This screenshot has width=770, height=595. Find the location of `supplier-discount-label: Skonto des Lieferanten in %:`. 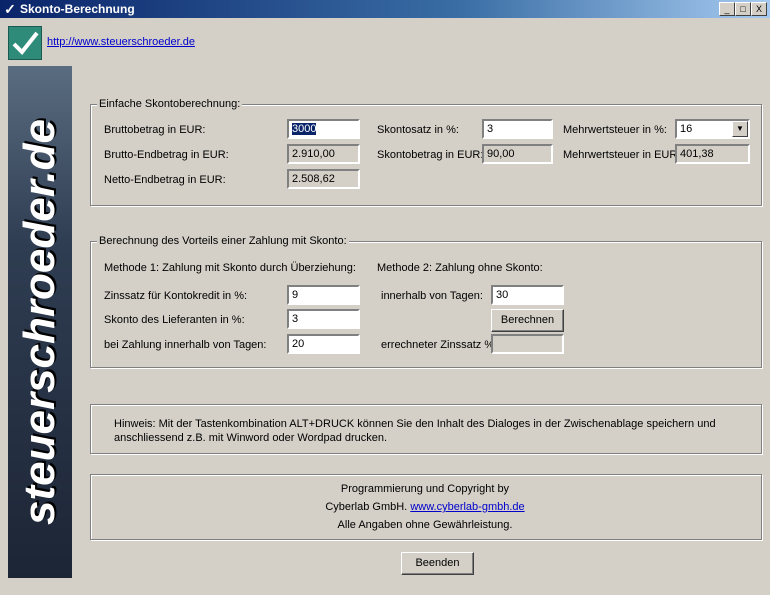

supplier-discount-label: Skonto des Lieferanten in %: is located at coordinates (174, 320).